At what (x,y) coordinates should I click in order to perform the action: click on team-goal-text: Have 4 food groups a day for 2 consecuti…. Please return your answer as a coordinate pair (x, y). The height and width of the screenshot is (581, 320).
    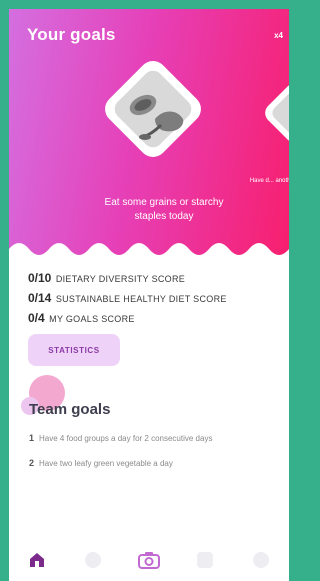
    Looking at the image, I should click on (126, 438).